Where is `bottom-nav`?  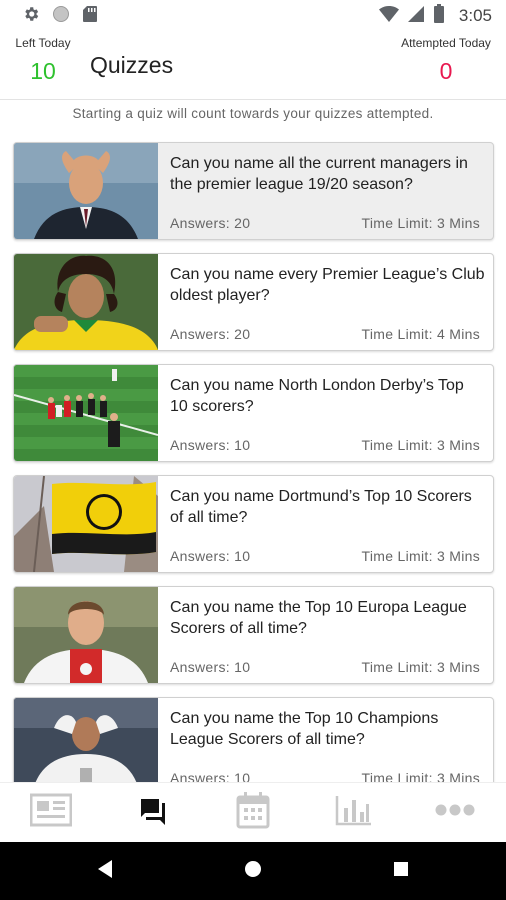 bottom-nav is located at coordinates (253, 812).